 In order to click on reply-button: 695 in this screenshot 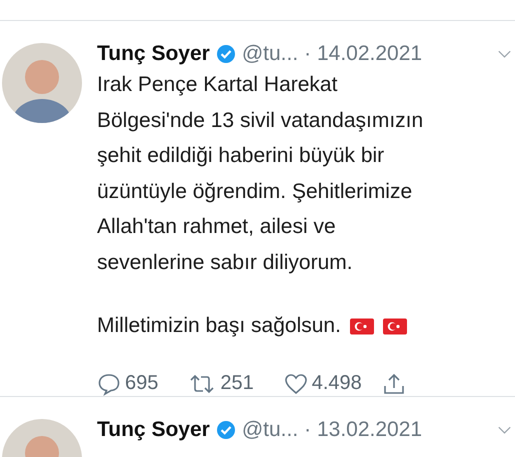, I will do `click(127, 384)`.